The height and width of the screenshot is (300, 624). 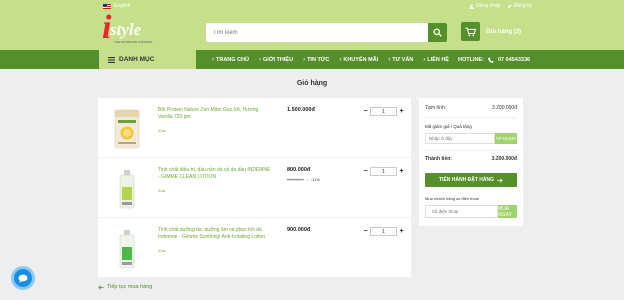 I want to click on user-icon, so click(x=471, y=6).